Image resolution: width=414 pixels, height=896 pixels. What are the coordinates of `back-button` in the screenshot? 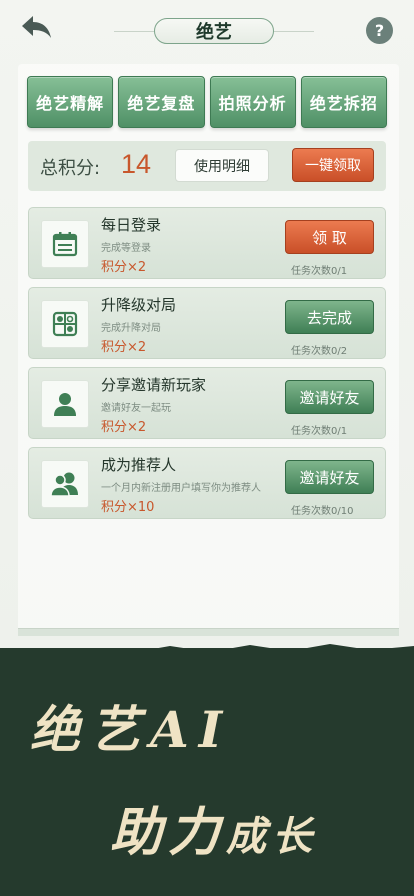 It's located at (36, 29).